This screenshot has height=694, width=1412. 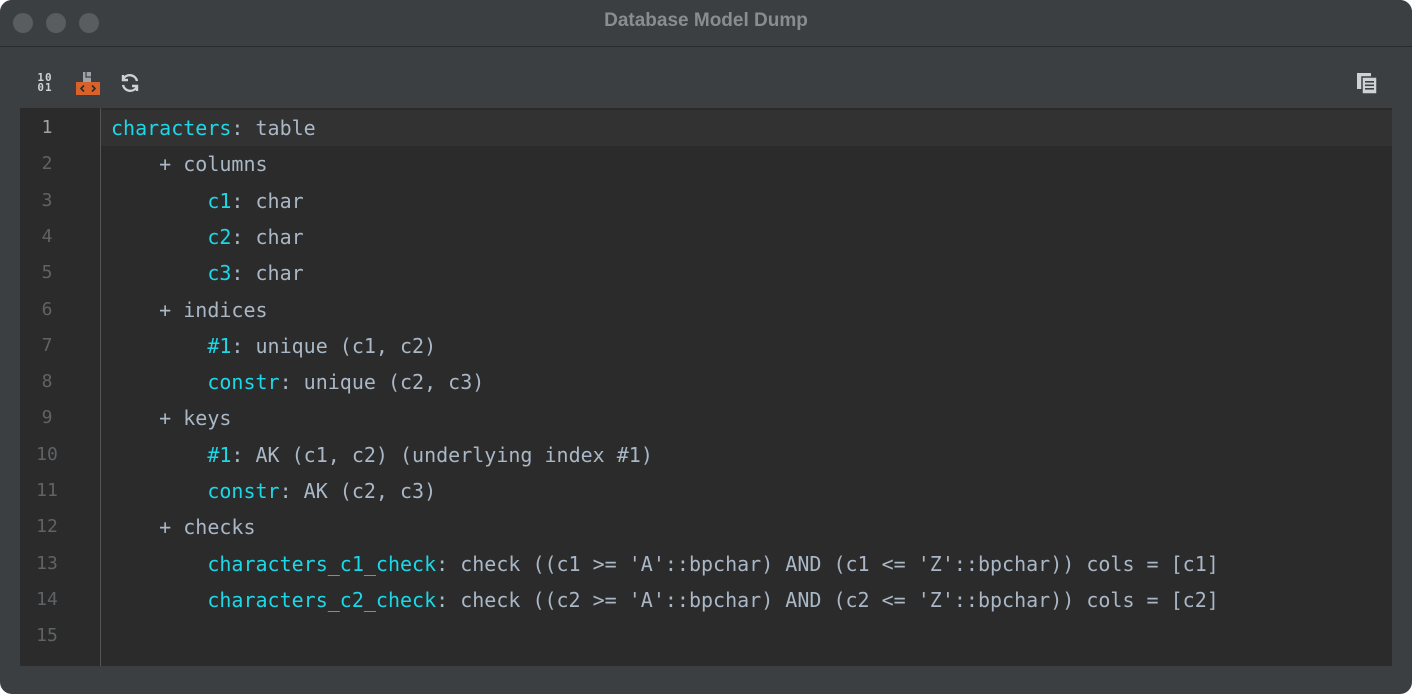 What do you see at coordinates (746, 237) in the screenshot?
I see `code-line: c2: char` at bounding box center [746, 237].